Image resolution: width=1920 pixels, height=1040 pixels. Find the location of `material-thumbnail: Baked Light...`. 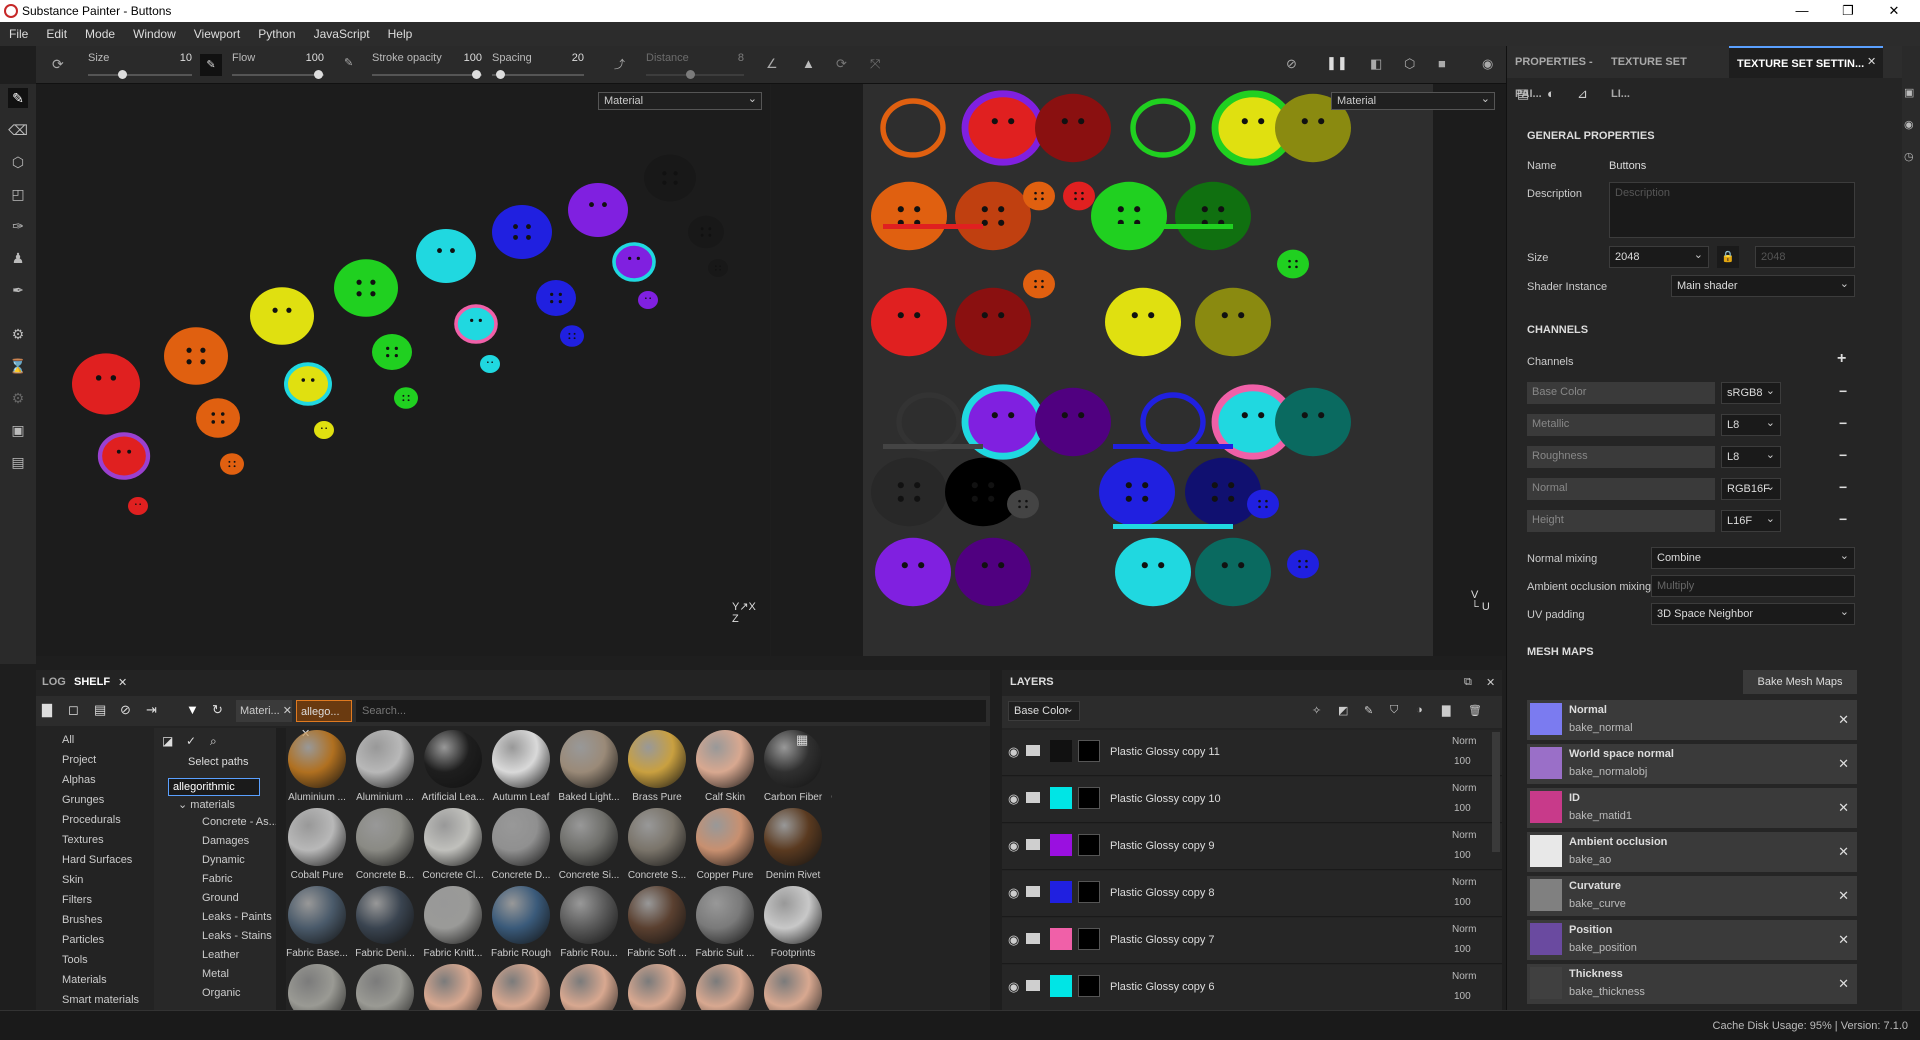

material-thumbnail: Baked Light... is located at coordinates (589, 769).